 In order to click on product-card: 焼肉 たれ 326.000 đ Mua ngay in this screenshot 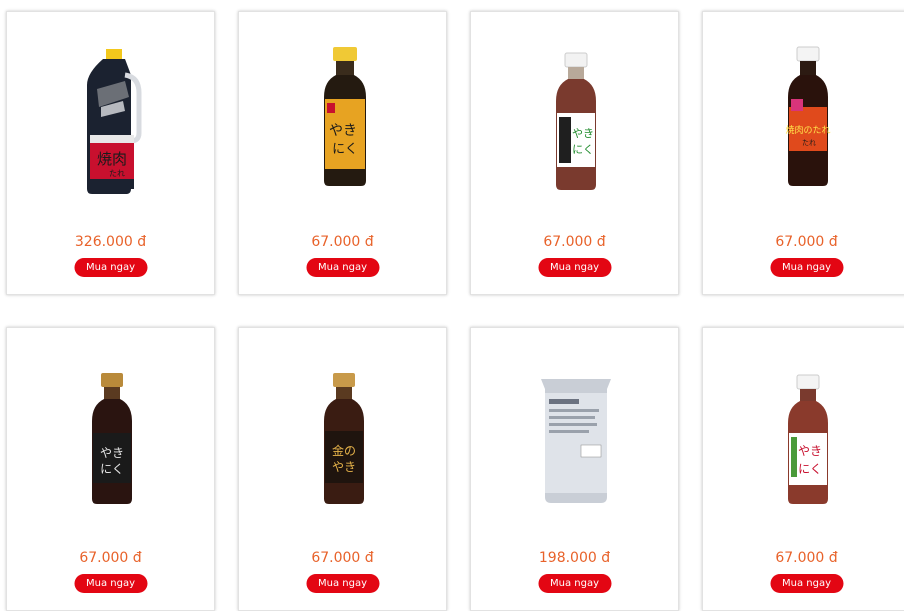, I will do `click(110, 153)`.